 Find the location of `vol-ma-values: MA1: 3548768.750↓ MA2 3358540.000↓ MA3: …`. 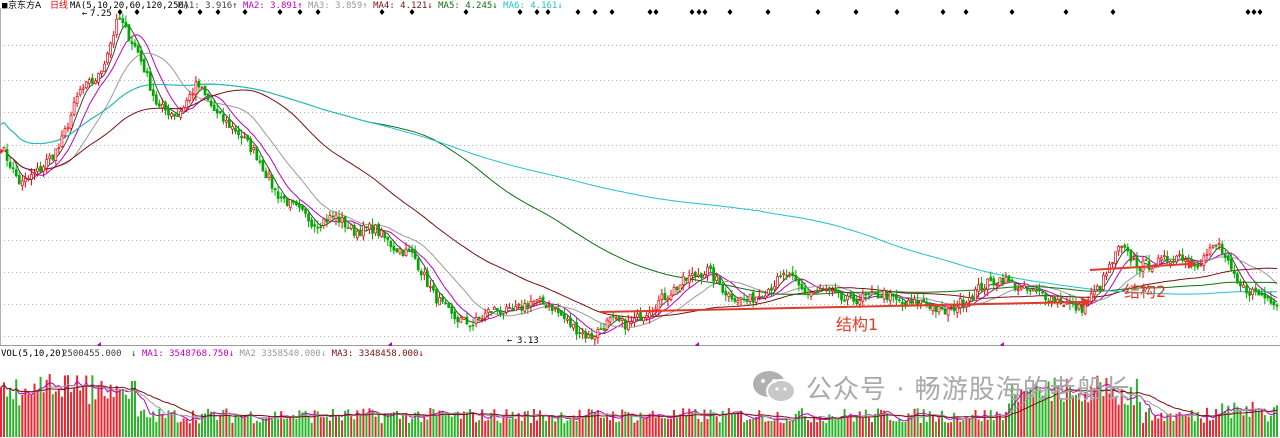

vol-ma-values: MA1: 3548768.750↓ MA2 3358540.000↓ MA3: … is located at coordinates (283, 354).